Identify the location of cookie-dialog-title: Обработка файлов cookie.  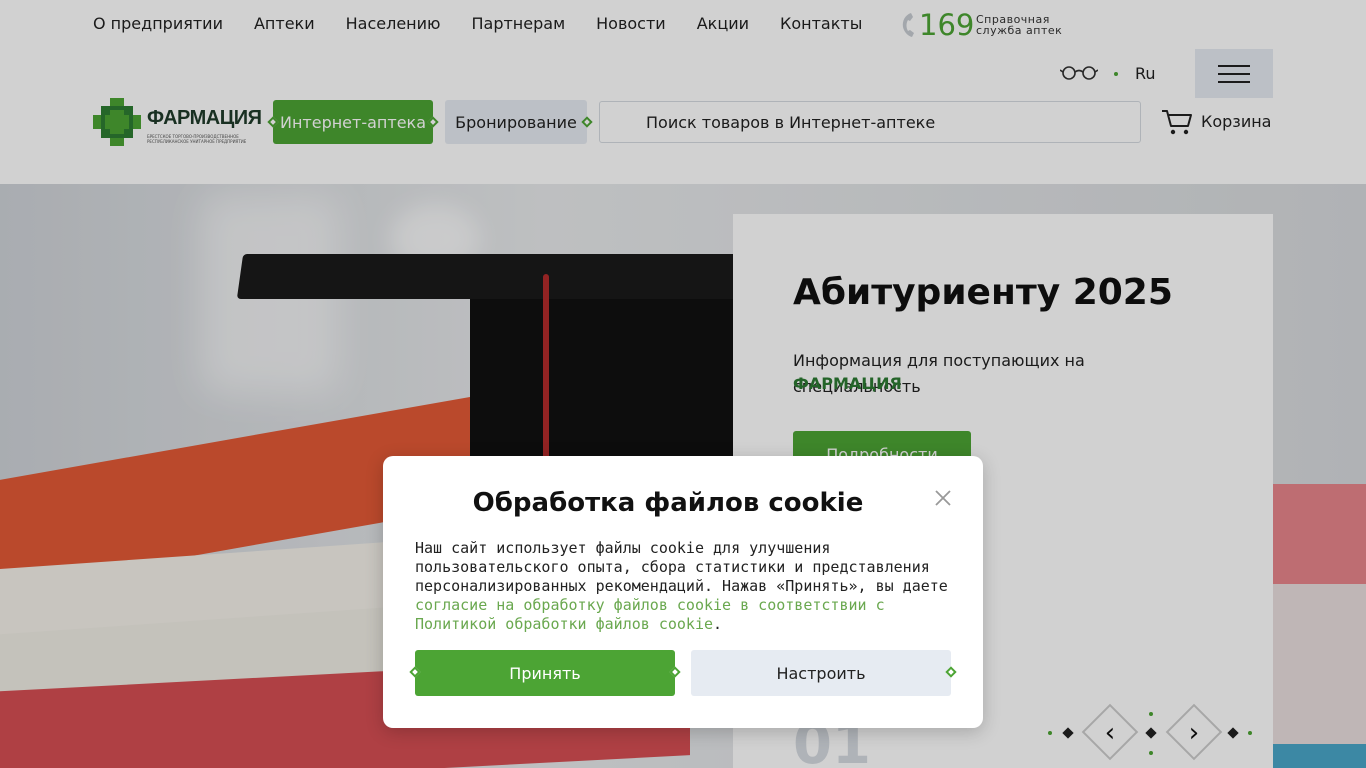
(668, 503).